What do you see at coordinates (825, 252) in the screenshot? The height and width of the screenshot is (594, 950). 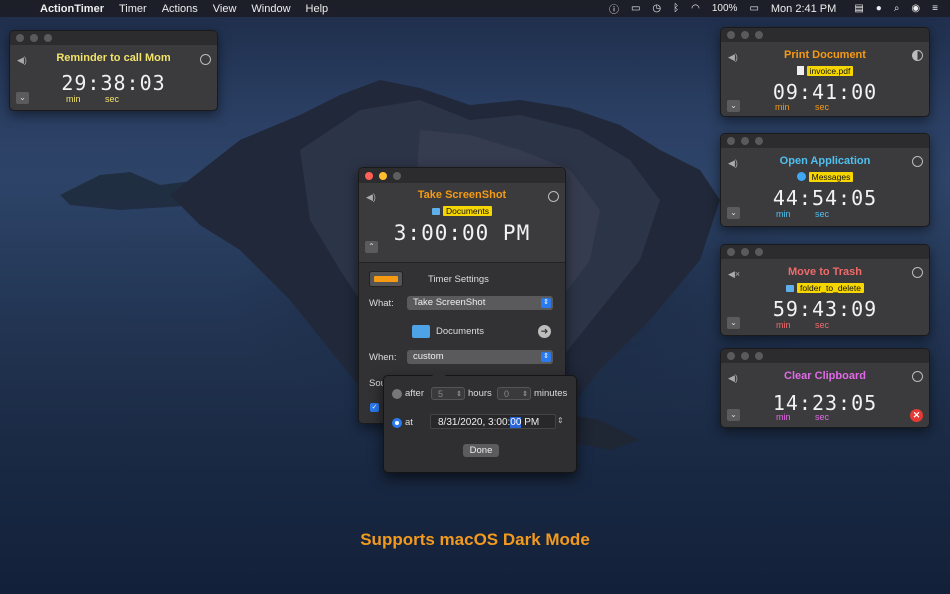 I see `titlebar` at bounding box center [825, 252].